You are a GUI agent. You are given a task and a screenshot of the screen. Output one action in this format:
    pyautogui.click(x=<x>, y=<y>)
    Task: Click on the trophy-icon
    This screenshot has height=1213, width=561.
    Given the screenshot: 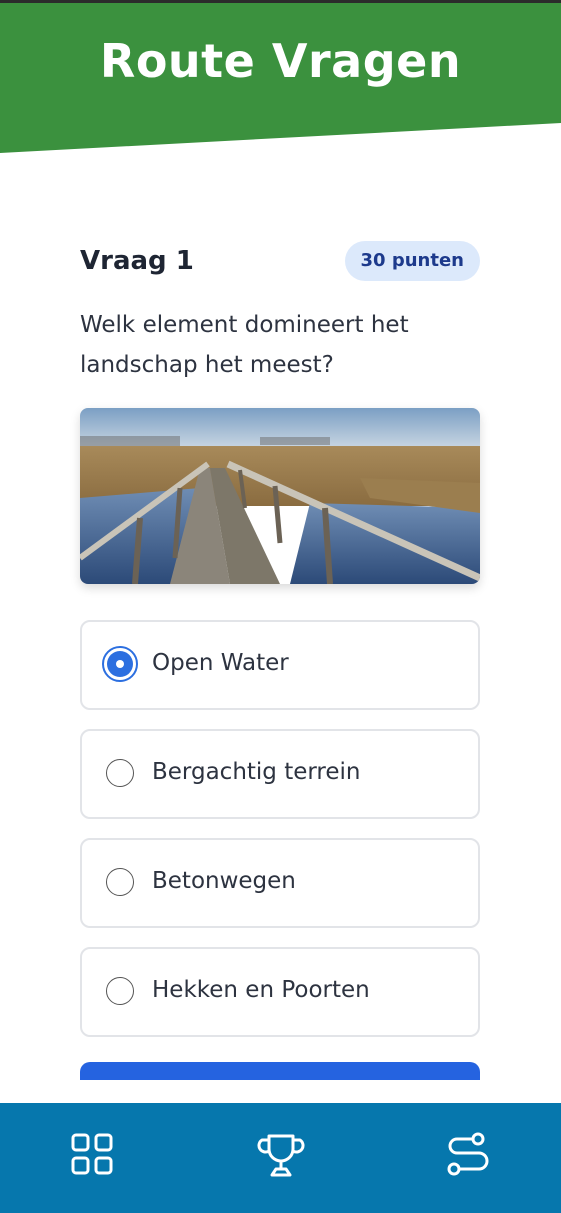 What is the action you would take?
    pyautogui.click(x=281, y=1155)
    